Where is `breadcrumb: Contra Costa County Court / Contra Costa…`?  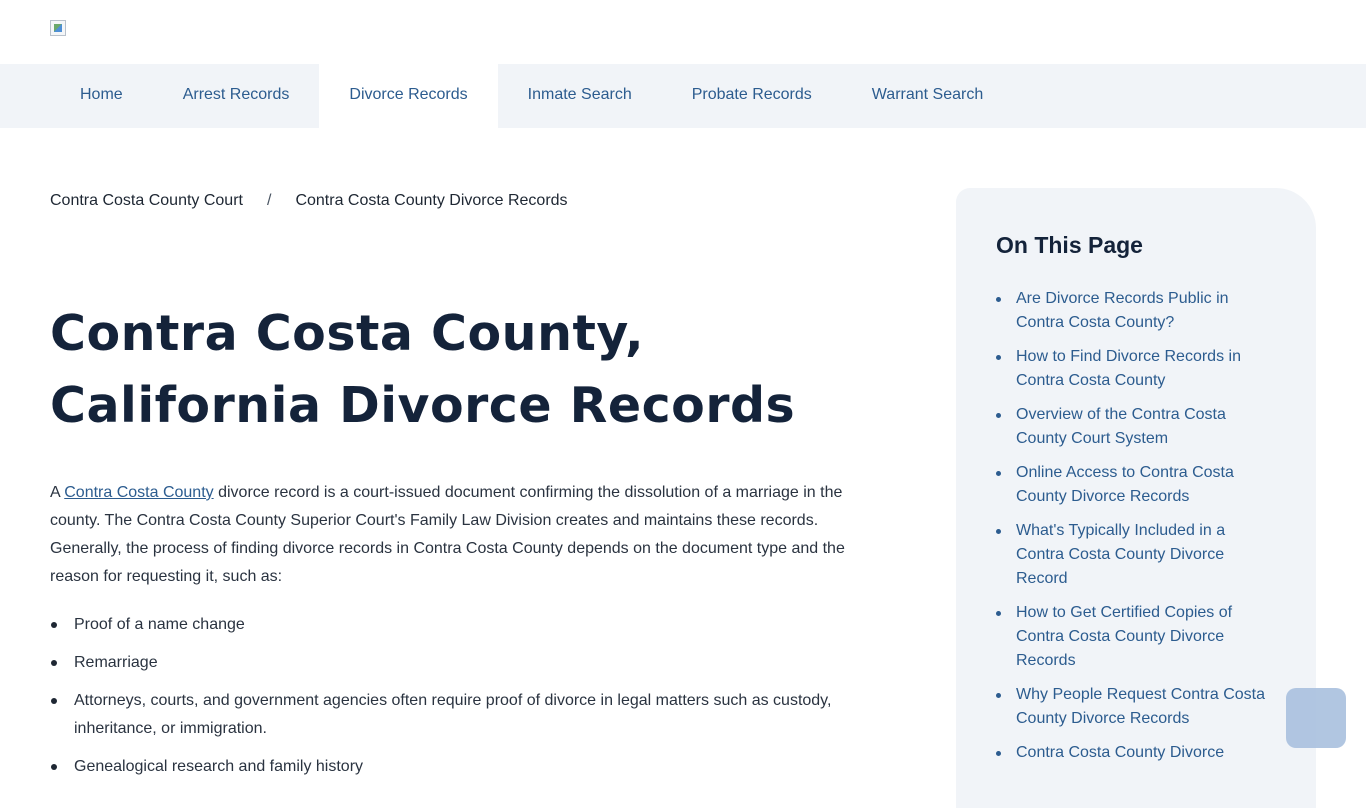
breadcrumb: Contra Costa County Court / Contra Costa… is located at coordinates (309, 201).